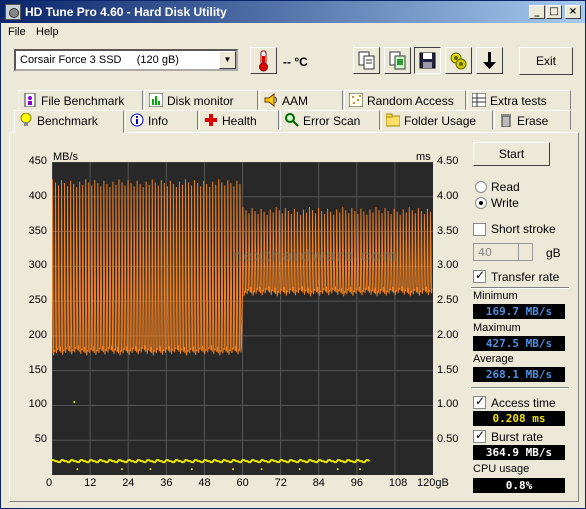 The width and height of the screenshot is (586, 509). I want to click on tab-extra-tests: Extra tests, so click(519, 100).